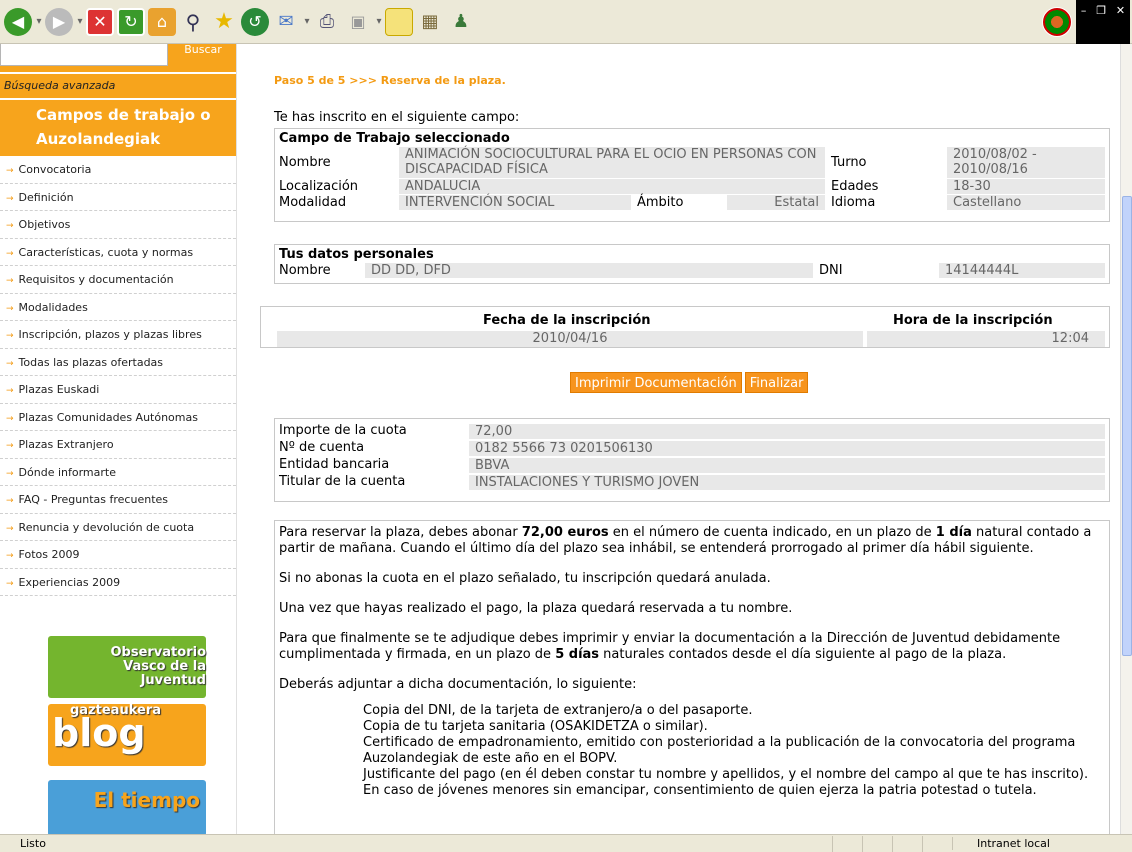 This screenshot has height=852, width=1132. What do you see at coordinates (1042, 843) in the screenshot?
I see `security-zone: Intranet local` at bounding box center [1042, 843].